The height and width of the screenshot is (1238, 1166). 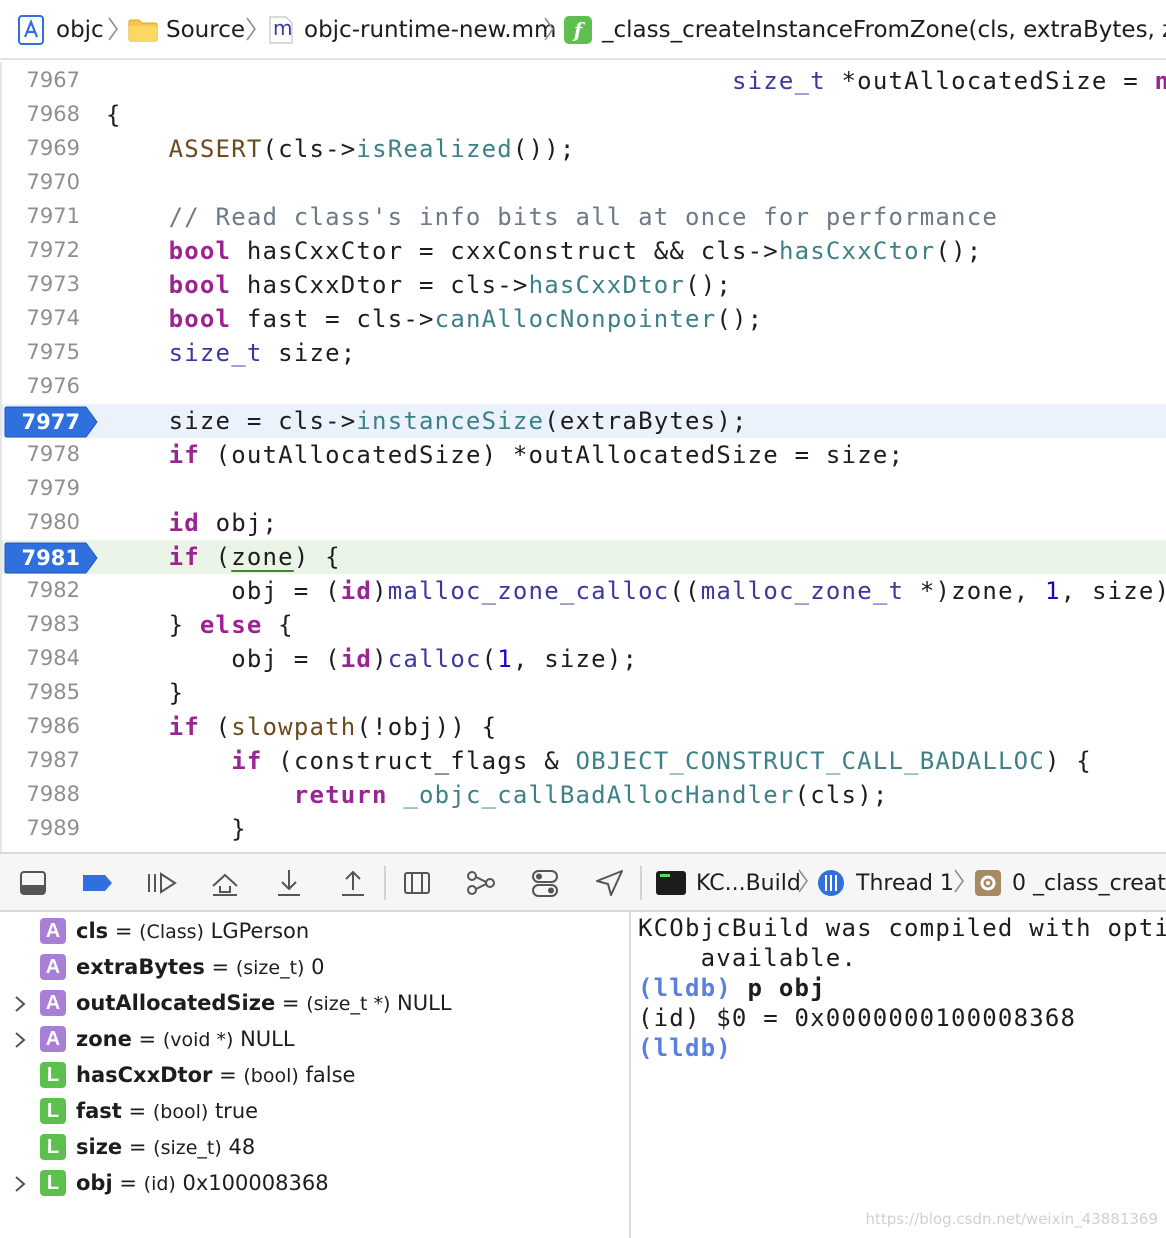 What do you see at coordinates (41, 284) in the screenshot?
I see `line-number: 7973` at bounding box center [41, 284].